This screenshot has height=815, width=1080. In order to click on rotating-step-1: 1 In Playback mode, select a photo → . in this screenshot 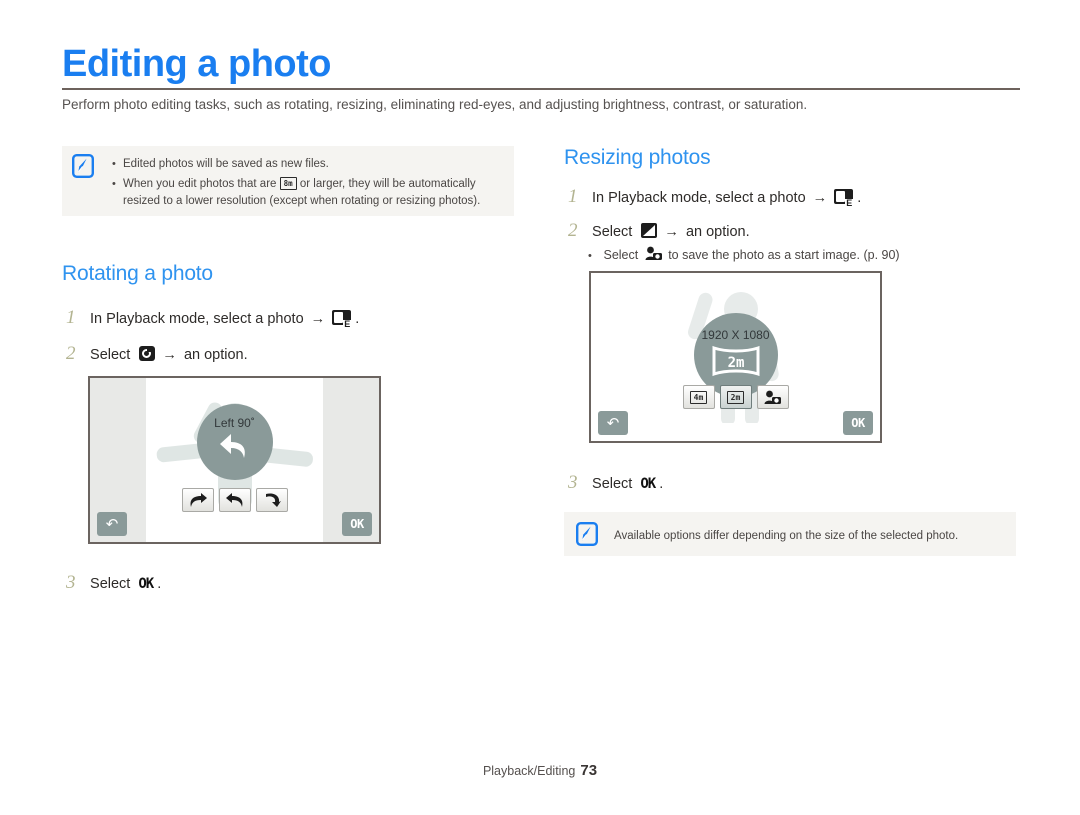, I will do `click(212, 318)`.